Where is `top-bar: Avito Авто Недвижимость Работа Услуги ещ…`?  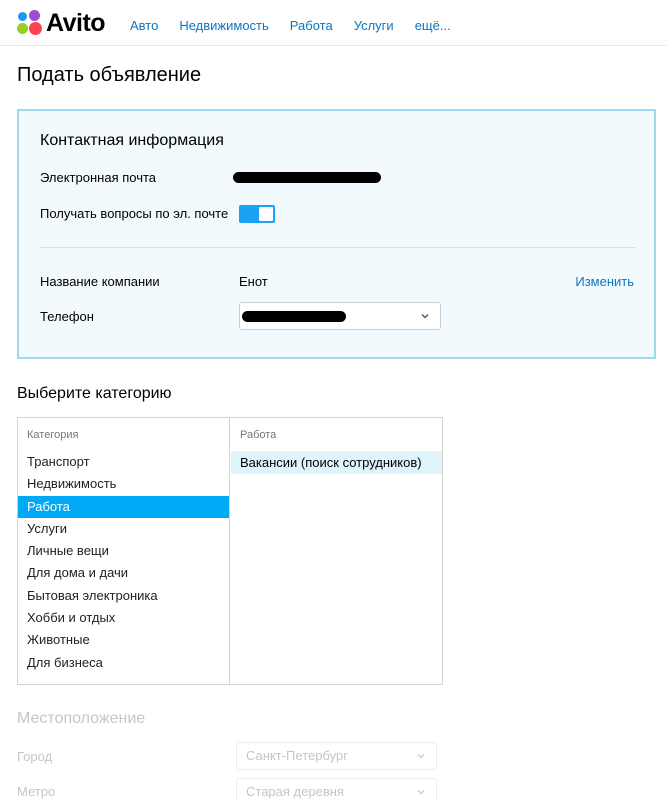 top-bar: Avito Авто Недвижимость Работа Услуги ещ… is located at coordinates (333, 23).